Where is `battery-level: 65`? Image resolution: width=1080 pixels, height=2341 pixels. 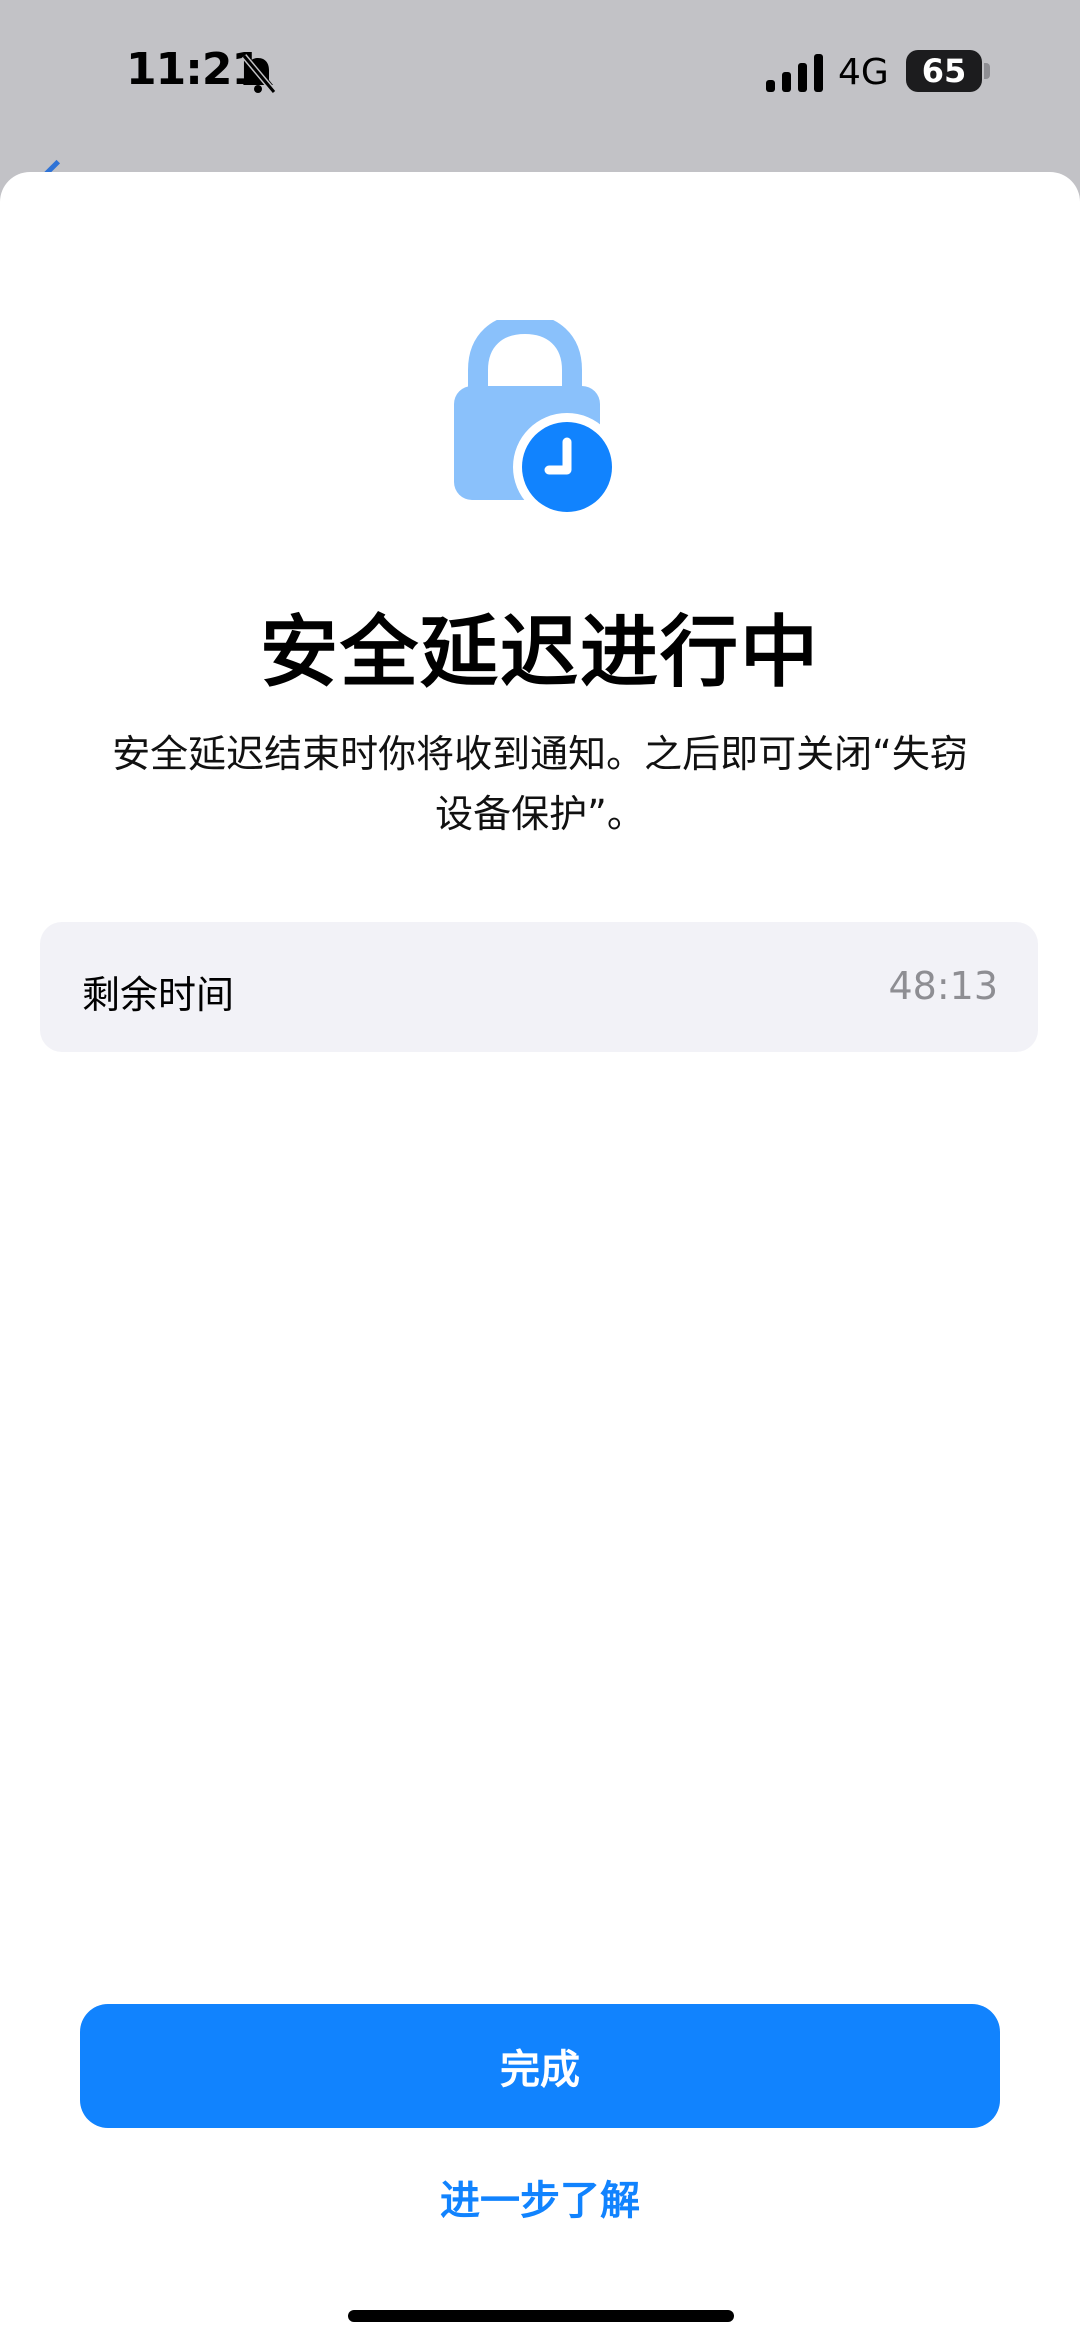 battery-level: 65 is located at coordinates (944, 71).